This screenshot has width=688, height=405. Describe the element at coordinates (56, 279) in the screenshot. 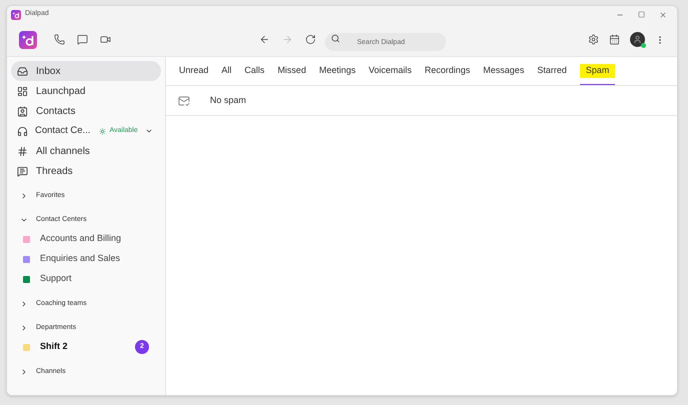

I see `channel-name: Support` at that location.